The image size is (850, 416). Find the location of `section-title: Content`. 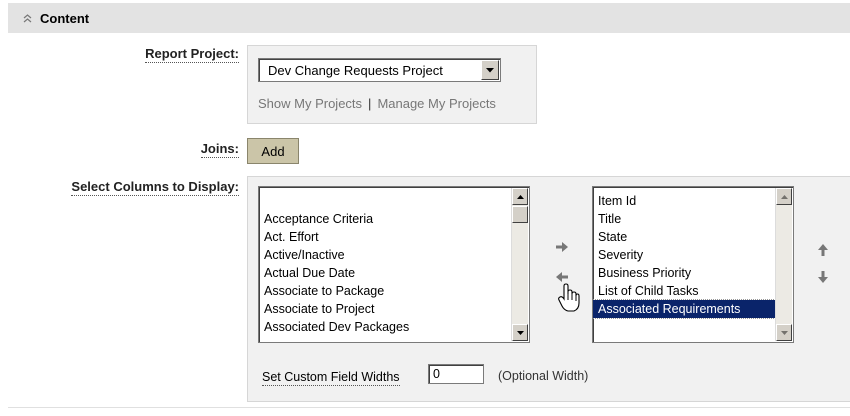

section-title: Content is located at coordinates (65, 18).